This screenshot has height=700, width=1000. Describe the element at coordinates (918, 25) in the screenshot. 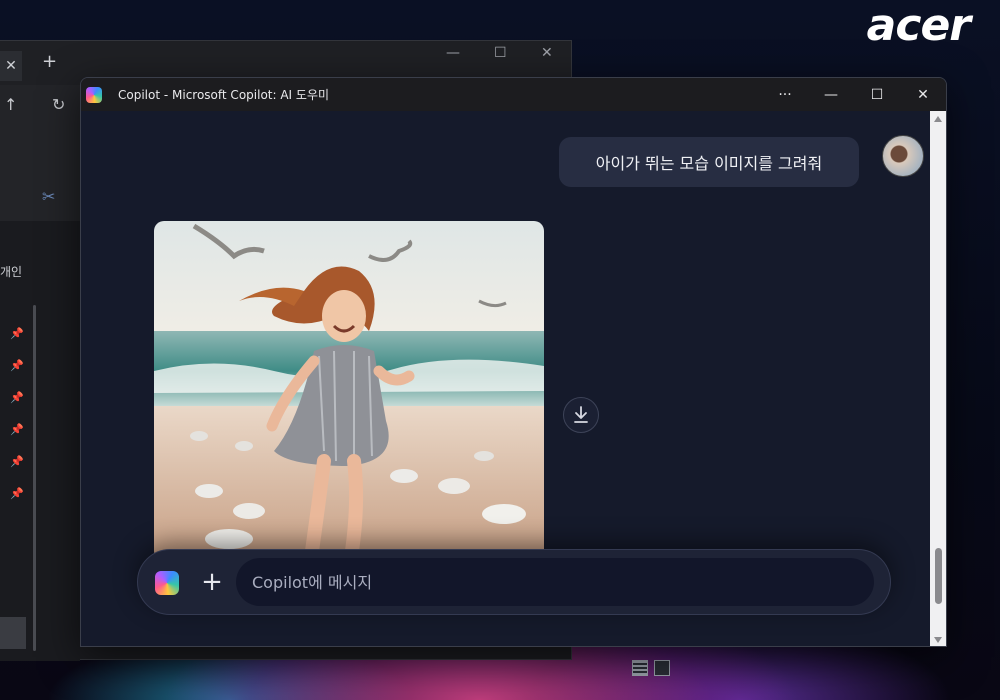

I see `acer-logo: acer` at that location.